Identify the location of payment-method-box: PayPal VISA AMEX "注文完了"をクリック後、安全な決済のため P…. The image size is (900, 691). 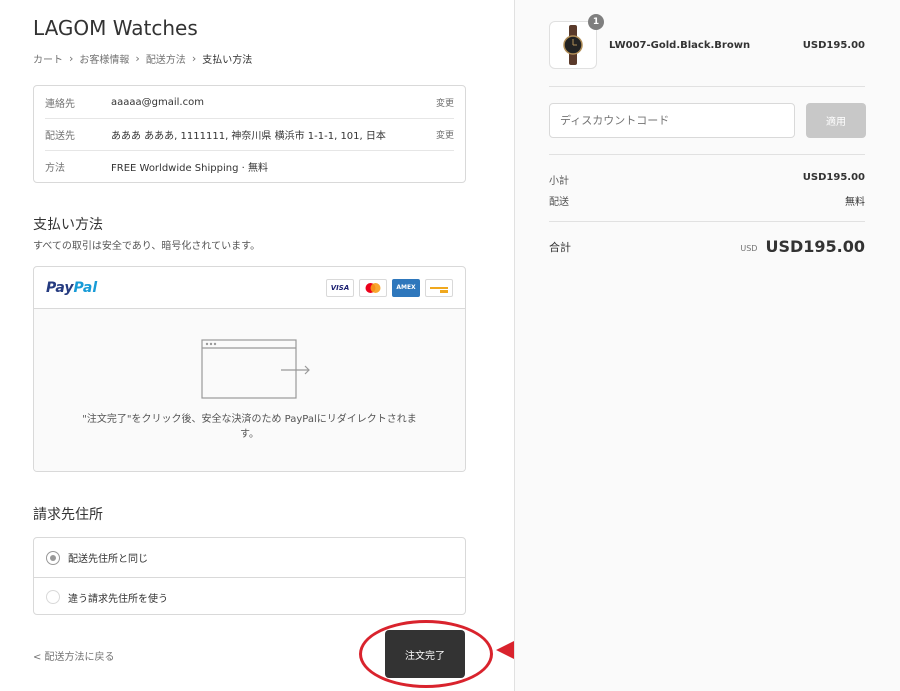
(249, 369).